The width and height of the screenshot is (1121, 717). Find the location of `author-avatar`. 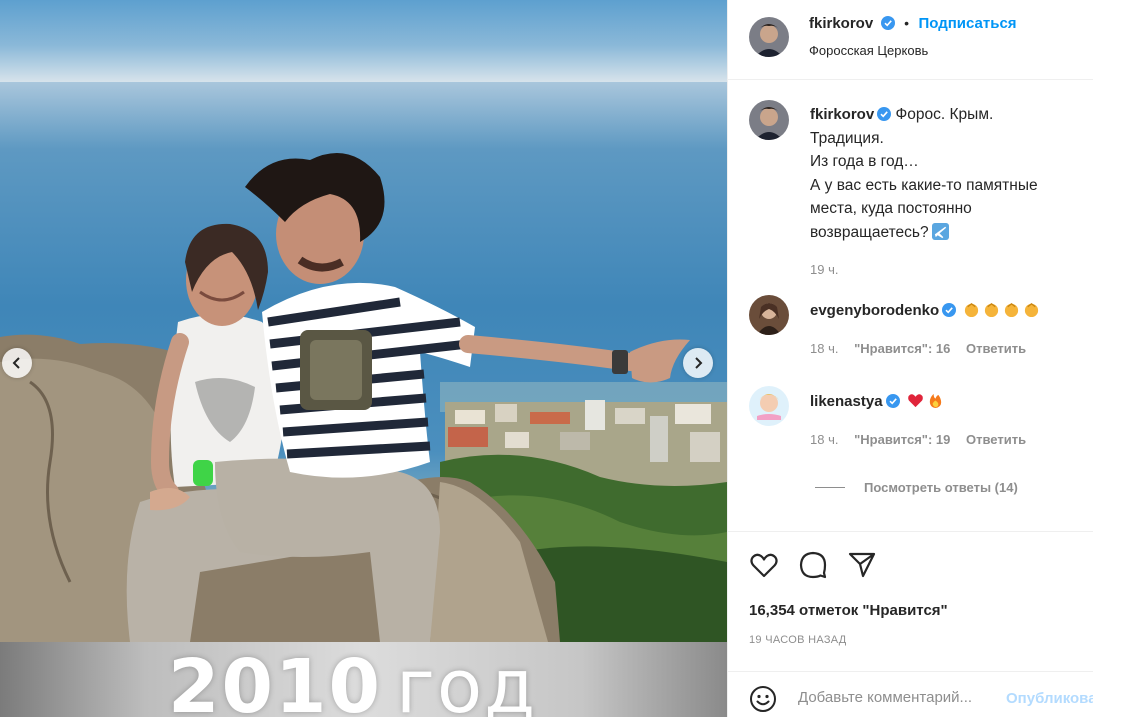

author-avatar is located at coordinates (769, 37).